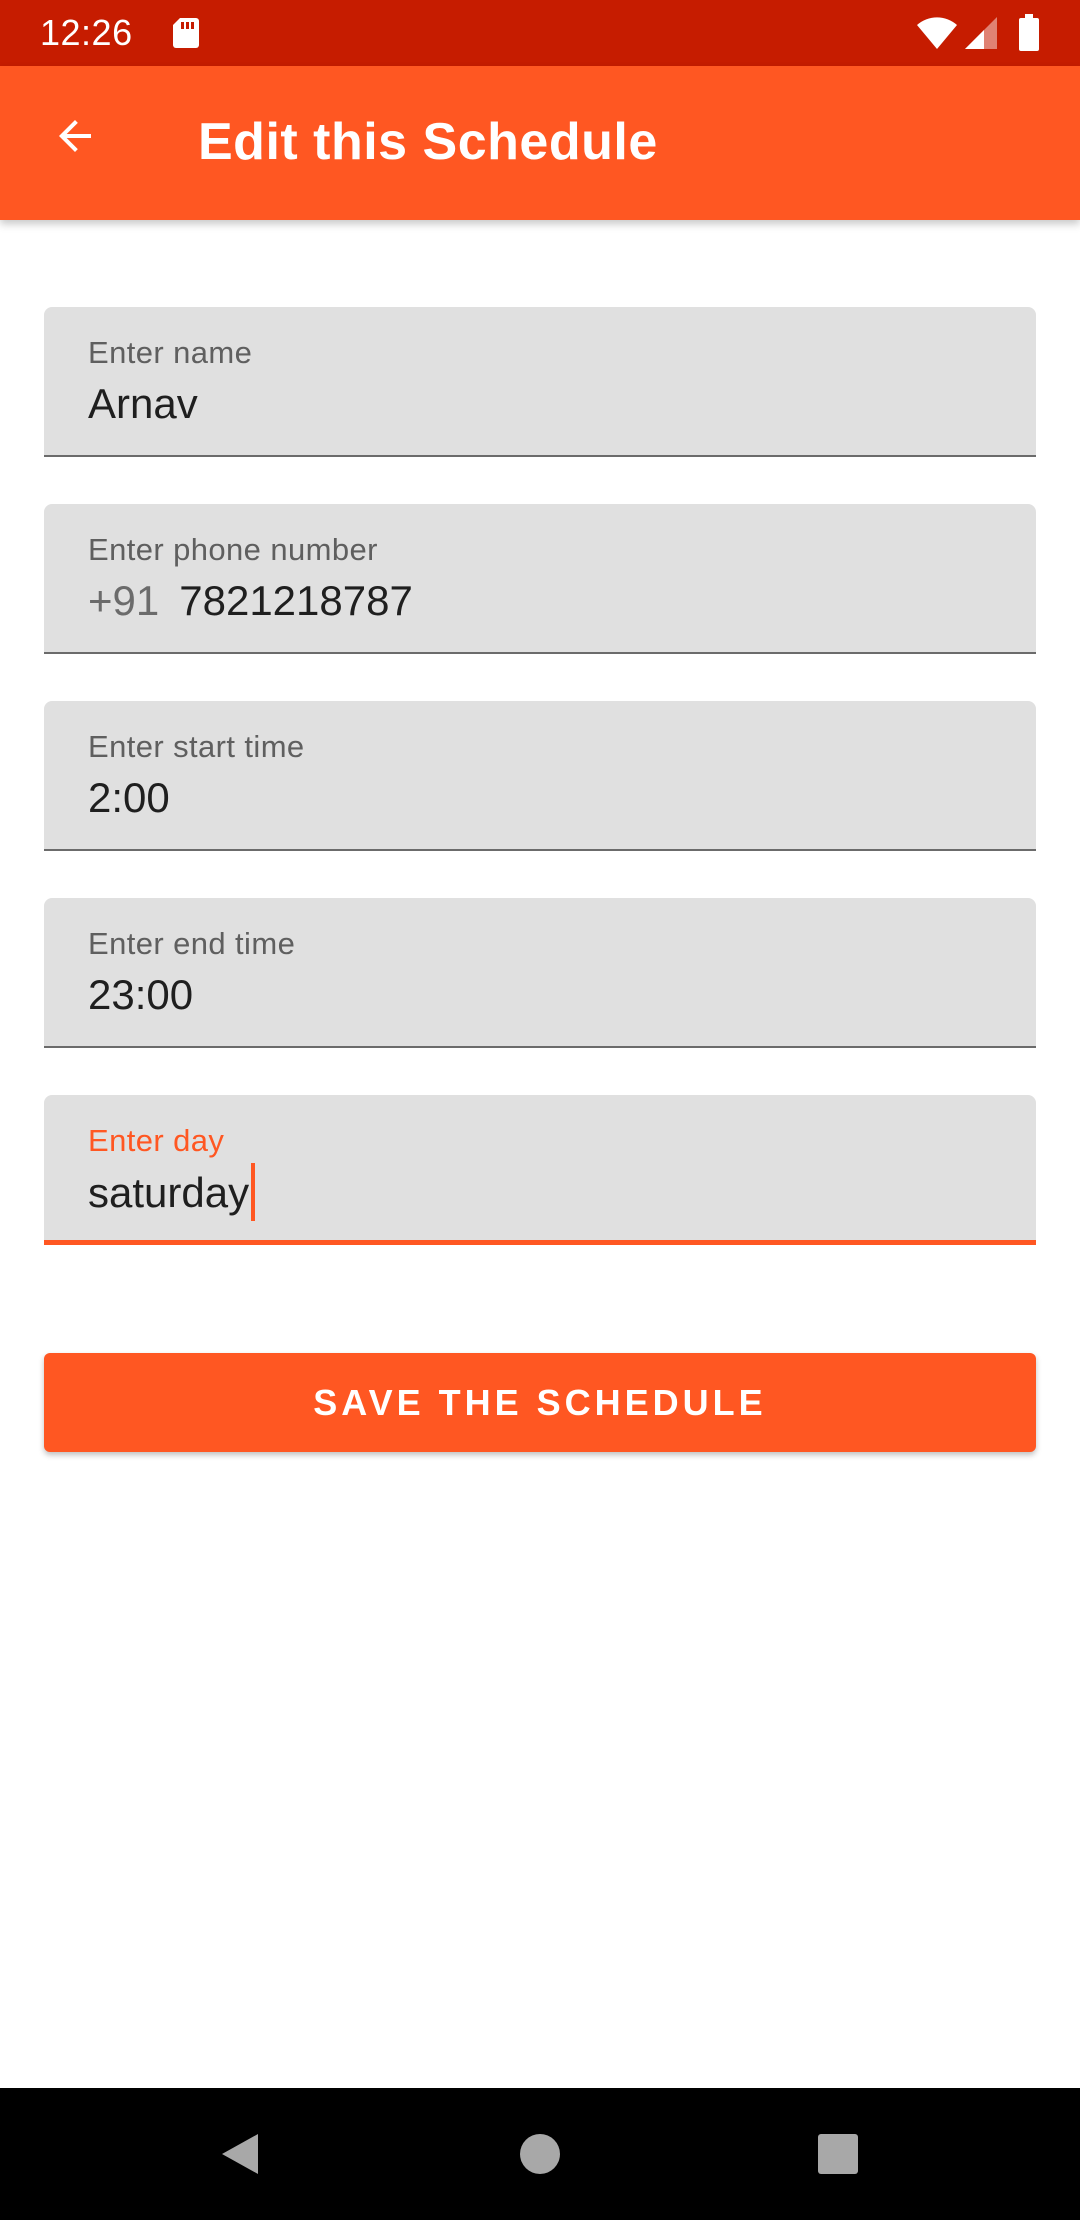  I want to click on phone-field-value-wrap: +91 7821218787, so click(250, 601).